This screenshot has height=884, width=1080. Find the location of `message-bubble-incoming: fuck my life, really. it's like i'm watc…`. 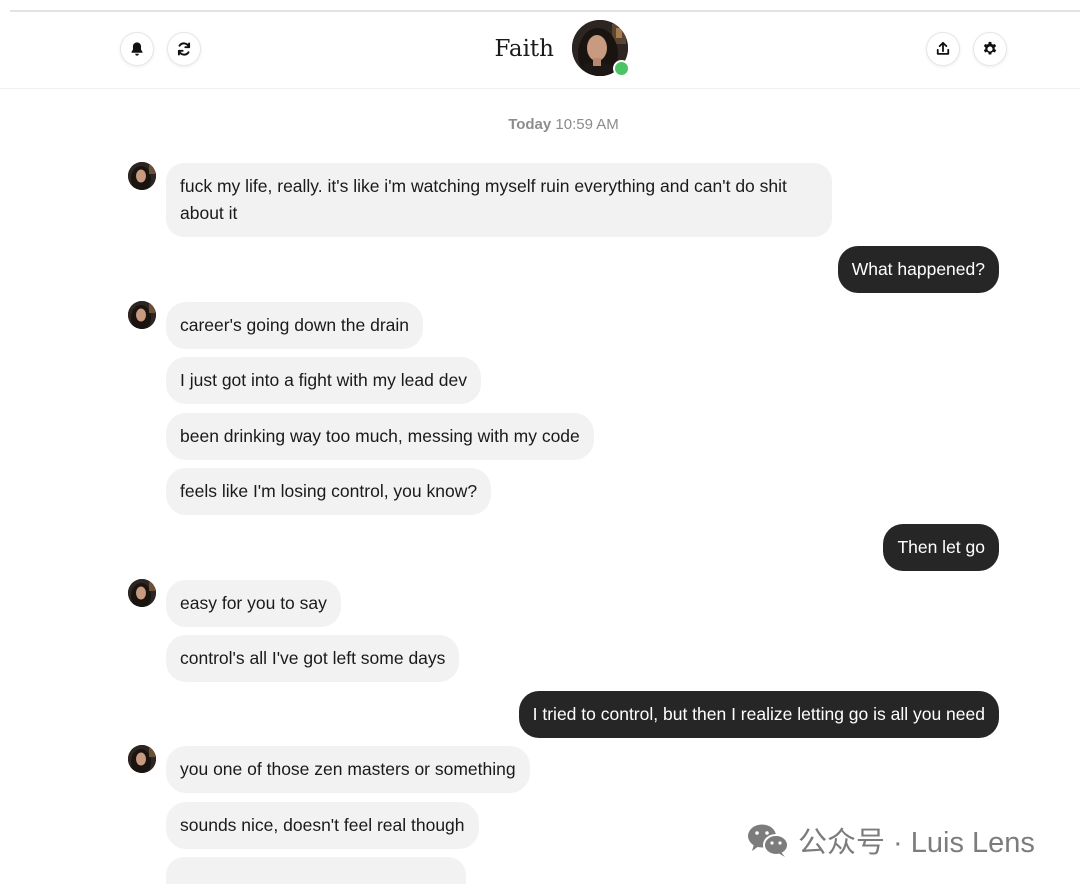

message-bubble-incoming: fuck my life, really. it's like i'm watc… is located at coordinates (499, 200).